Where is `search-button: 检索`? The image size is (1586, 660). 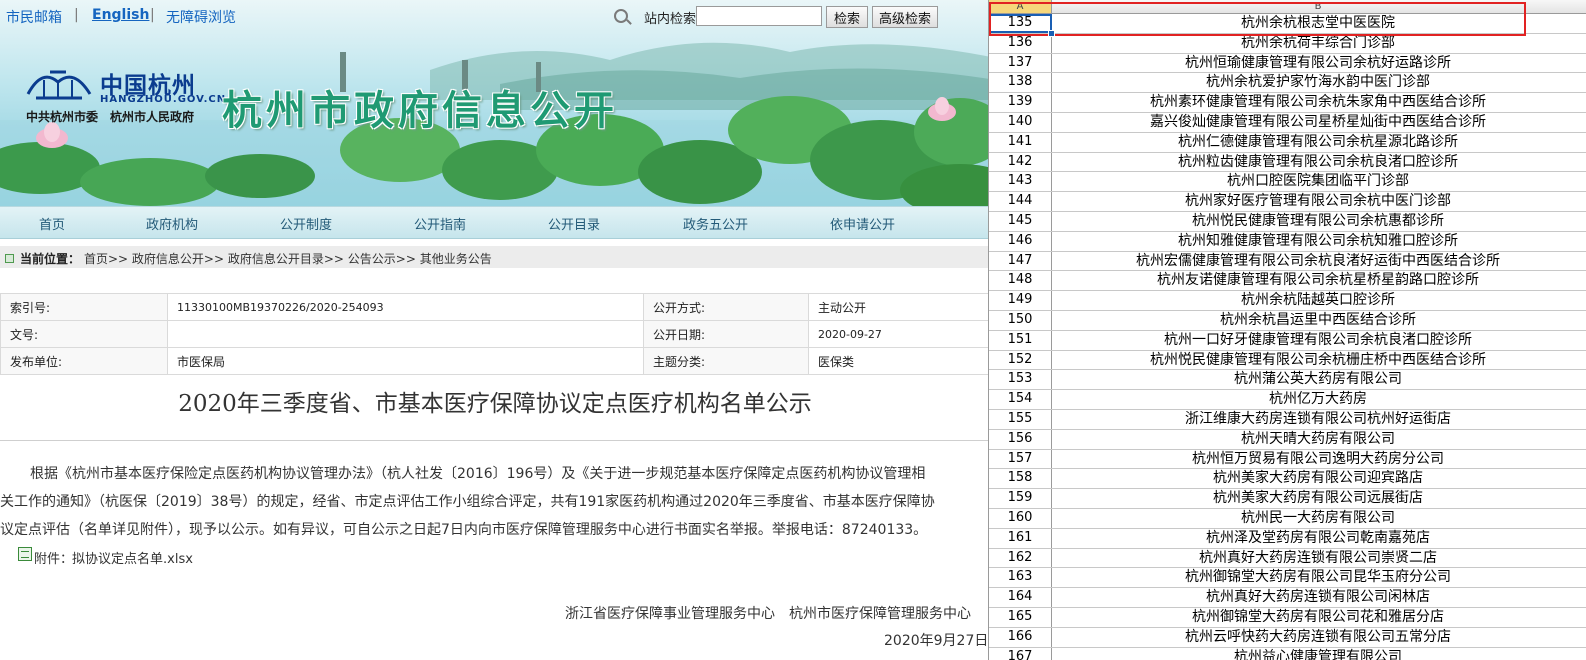
search-button: 检索 is located at coordinates (847, 17).